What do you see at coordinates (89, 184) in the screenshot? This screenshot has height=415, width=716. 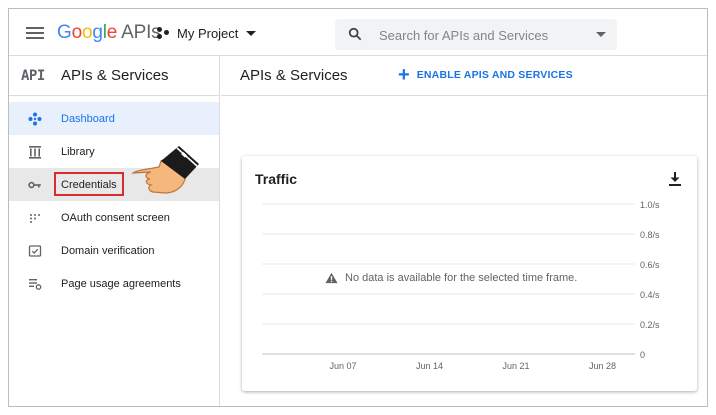 I see `highlight-box` at bounding box center [89, 184].